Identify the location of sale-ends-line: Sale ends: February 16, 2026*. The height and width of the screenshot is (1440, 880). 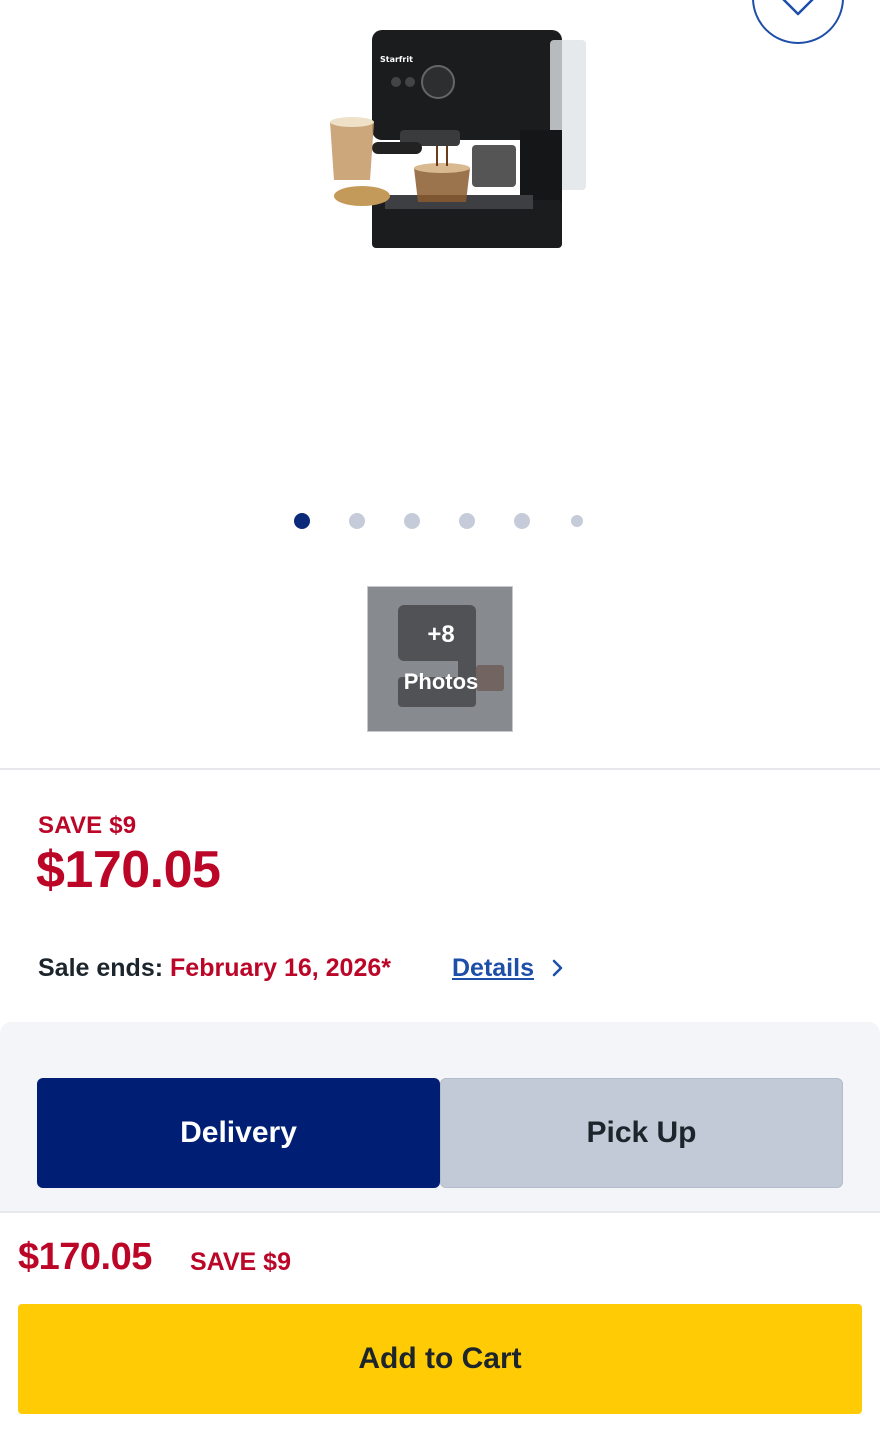
(214, 968).